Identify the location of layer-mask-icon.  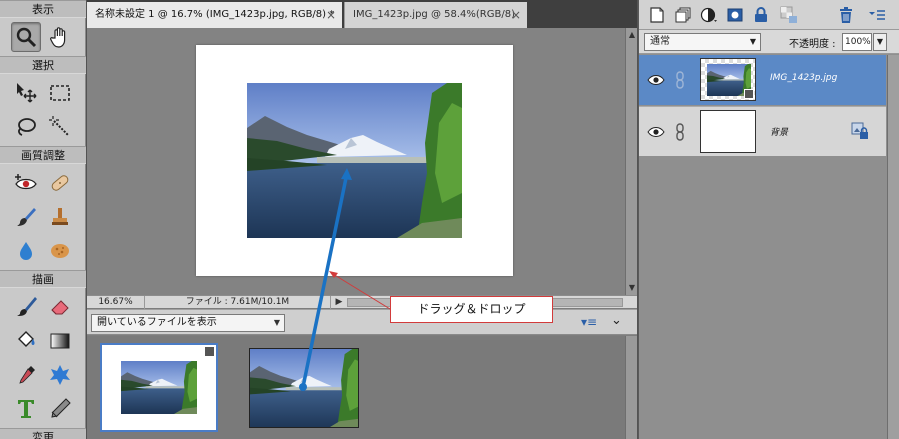
(735, 15).